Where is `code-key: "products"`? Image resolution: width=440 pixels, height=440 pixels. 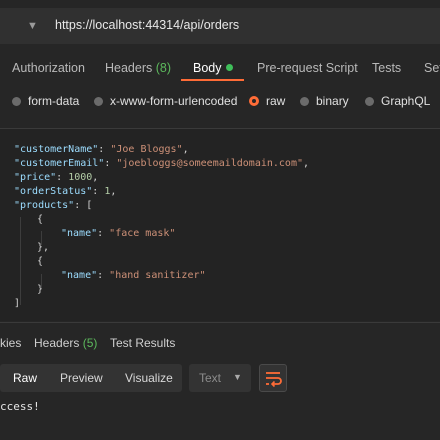
code-key: "products" is located at coordinates (44, 205).